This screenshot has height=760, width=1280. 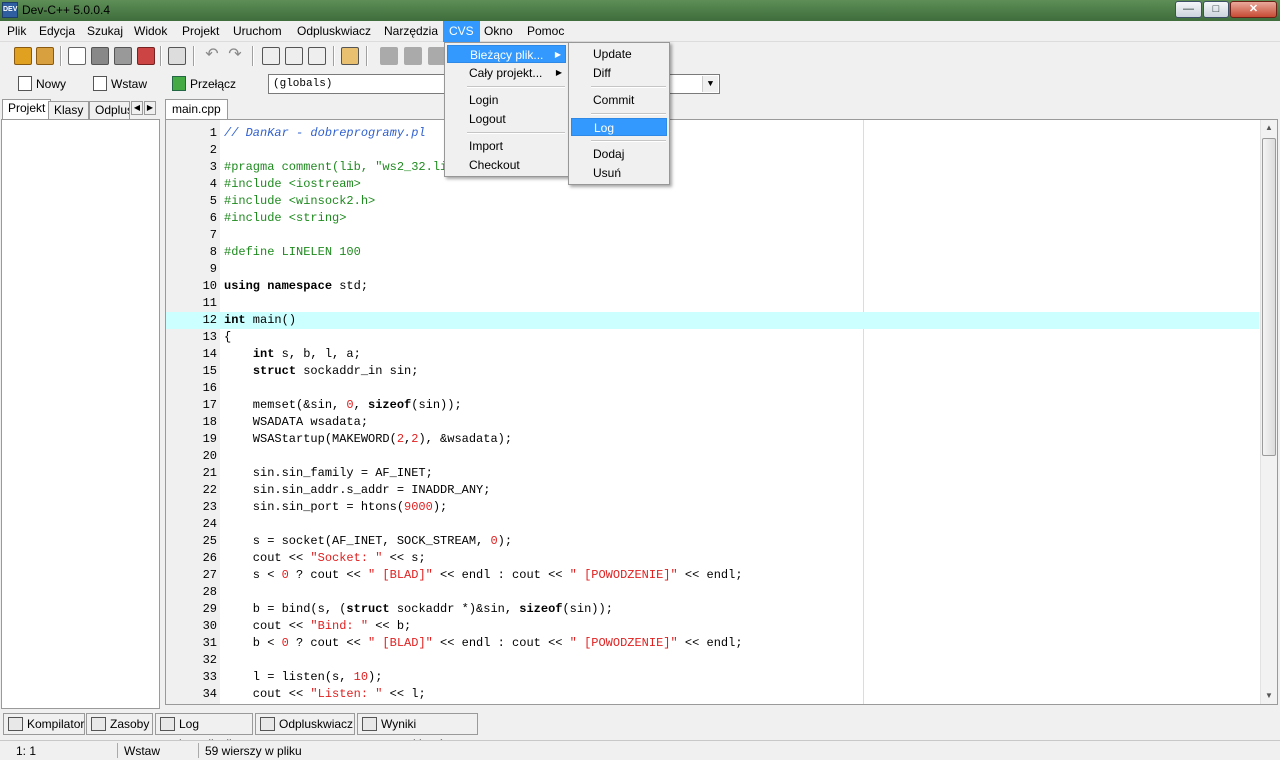 I want to click on code-line: 14 int s, b, l, a;, so click(x=712, y=354).